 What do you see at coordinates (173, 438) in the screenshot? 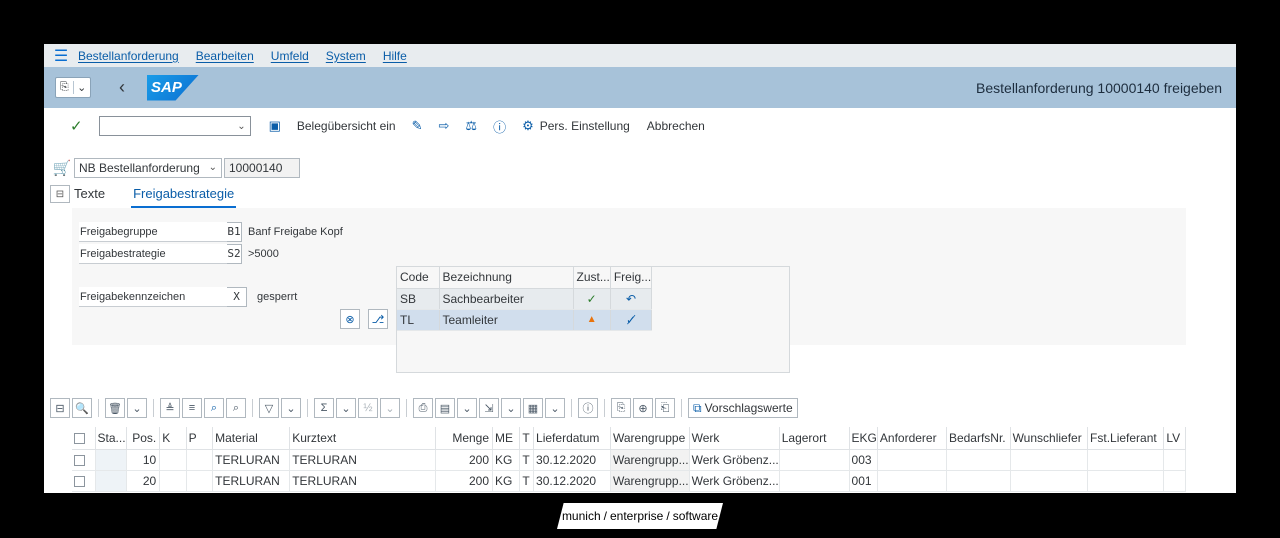
I see `col-k: K` at bounding box center [173, 438].